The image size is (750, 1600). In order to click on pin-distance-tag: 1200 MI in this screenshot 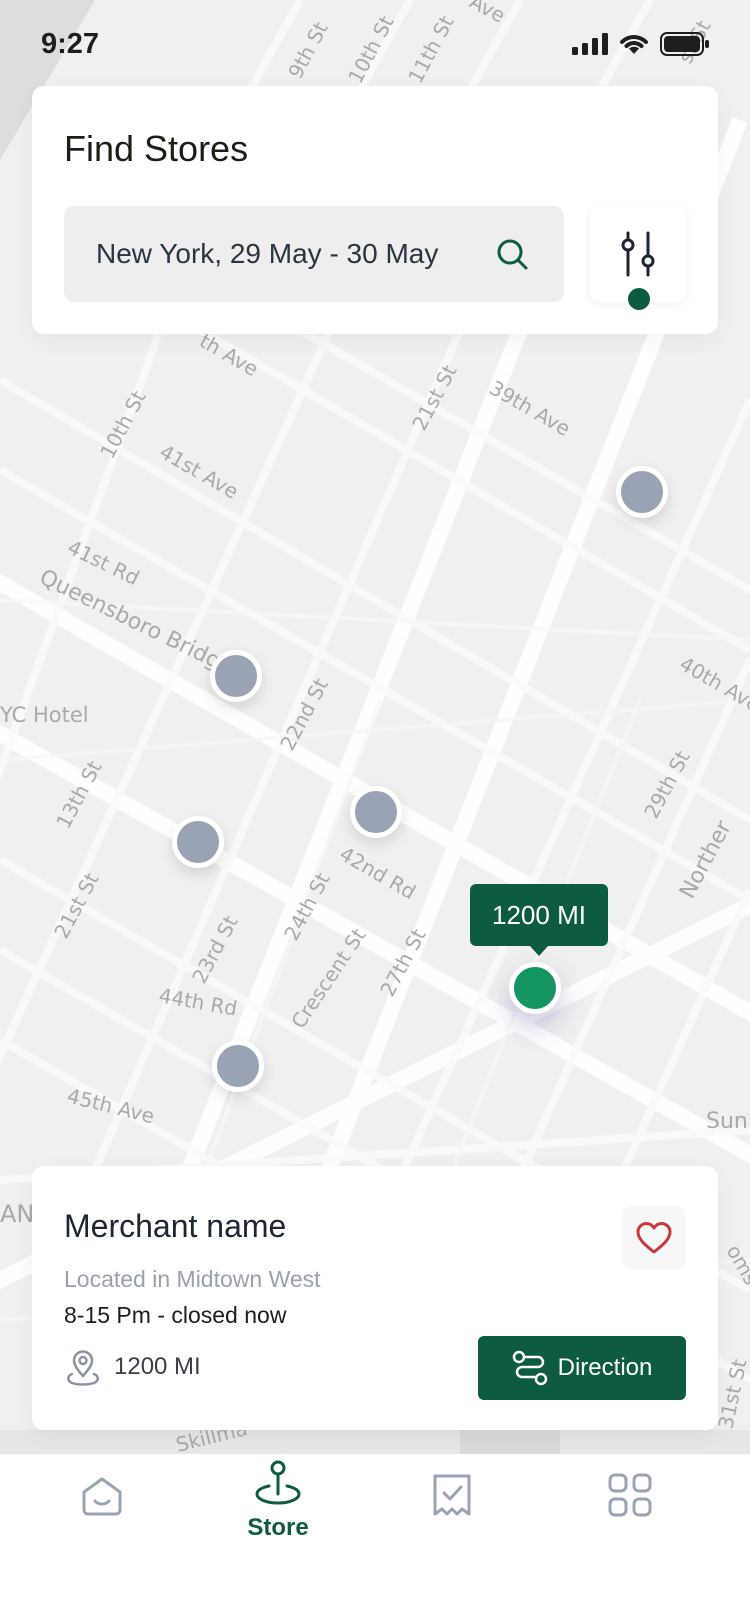, I will do `click(539, 920)`.